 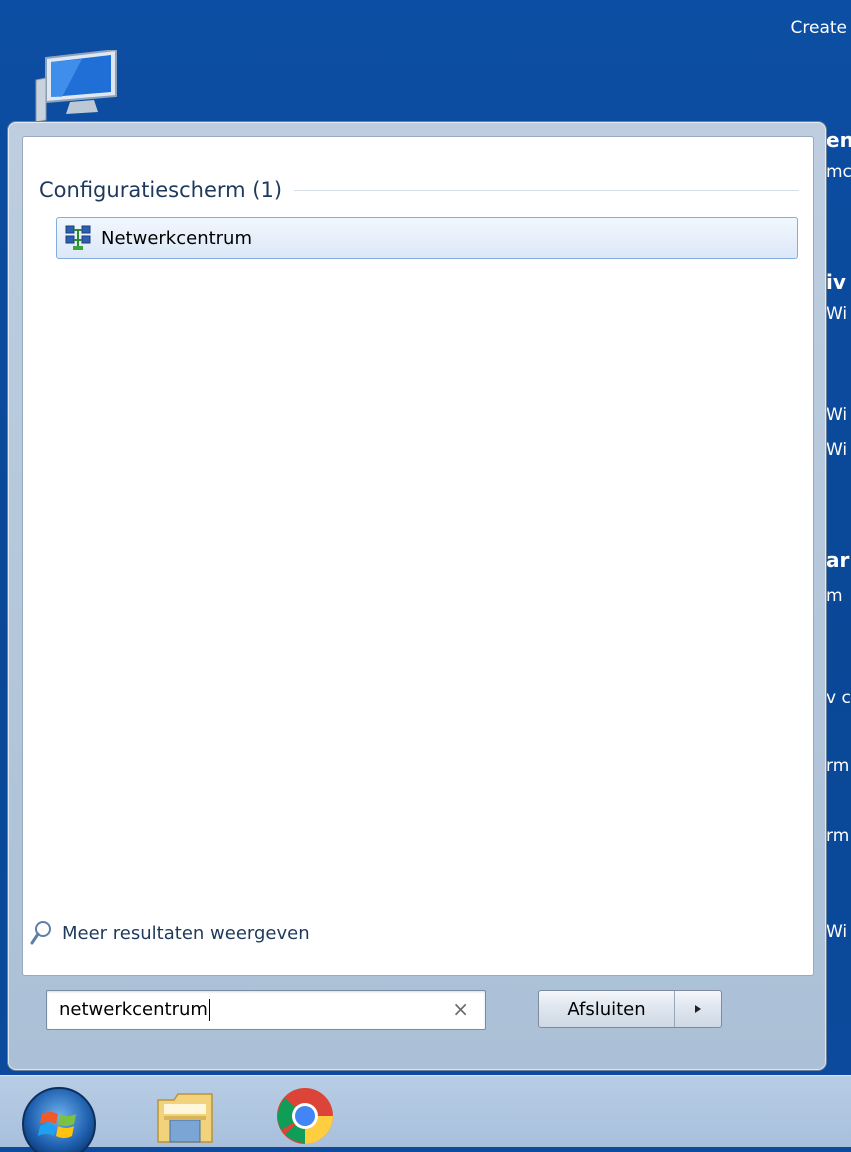 What do you see at coordinates (427, 238) in the screenshot?
I see `result-item-netwerkcentrum: Netwerkcentrum` at bounding box center [427, 238].